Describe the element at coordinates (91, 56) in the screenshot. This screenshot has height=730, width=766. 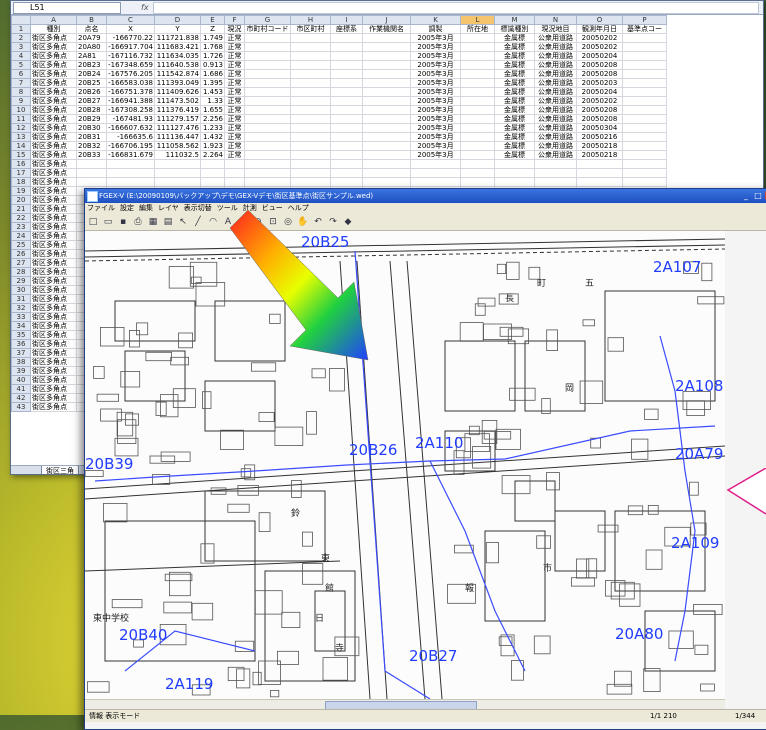
I see `cell: 2A81` at that location.